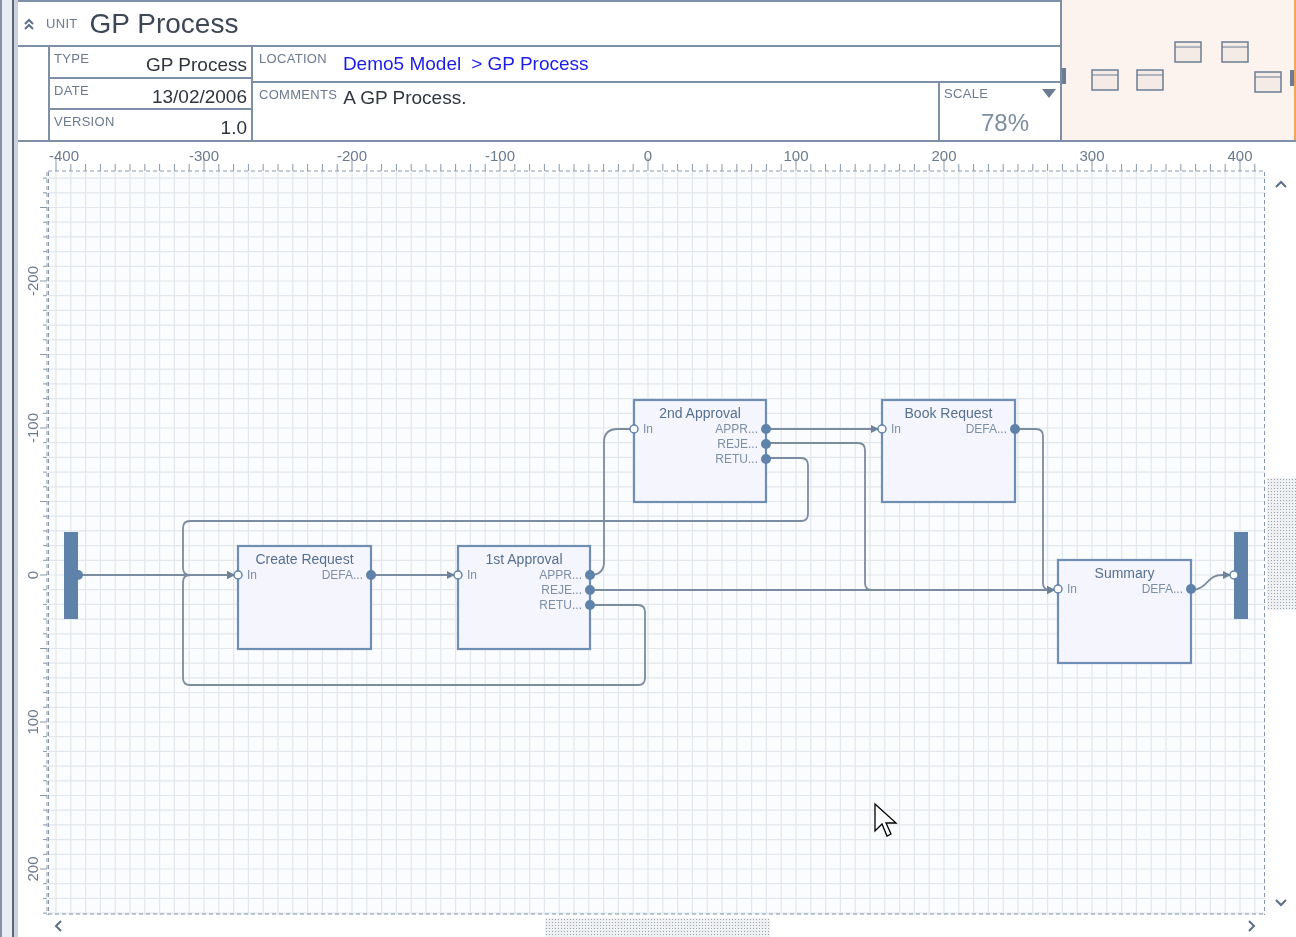 The height and width of the screenshot is (937, 1296). Describe the element at coordinates (204, 155) in the screenshot. I see `ruler-label: -300` at that location.